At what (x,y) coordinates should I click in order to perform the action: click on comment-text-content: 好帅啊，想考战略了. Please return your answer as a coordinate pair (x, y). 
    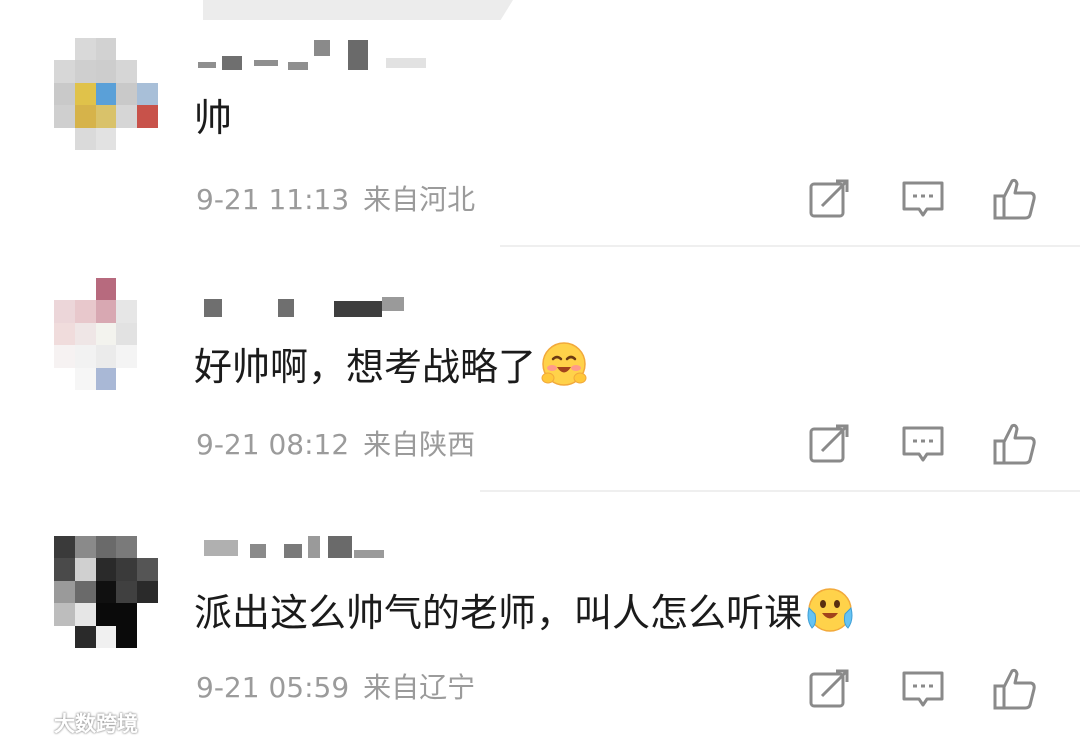
    Looking at the image, I should click on (365, 367).